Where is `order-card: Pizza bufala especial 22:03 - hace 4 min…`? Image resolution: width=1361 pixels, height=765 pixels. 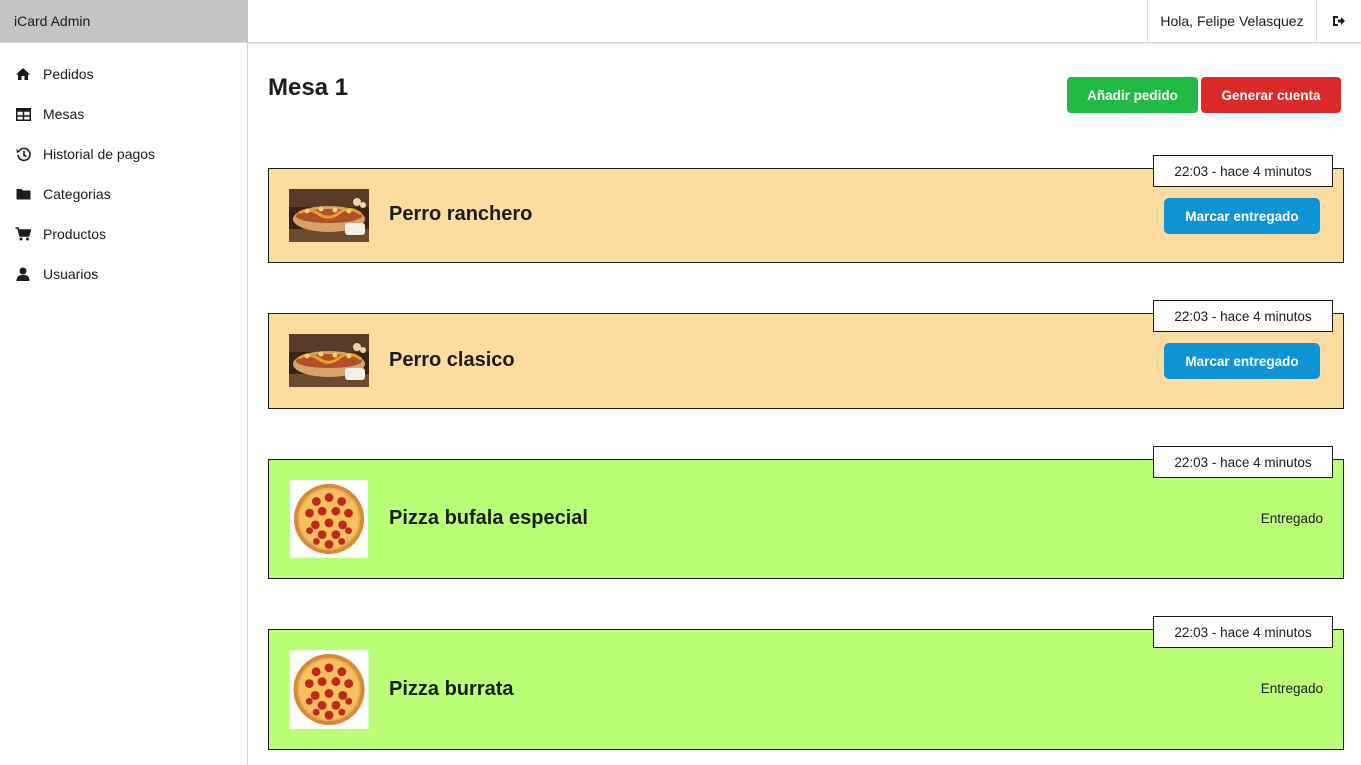 order-card: Pizza bufala especial 22:03 - hace 4 min… is located at coordinates (806, 512).